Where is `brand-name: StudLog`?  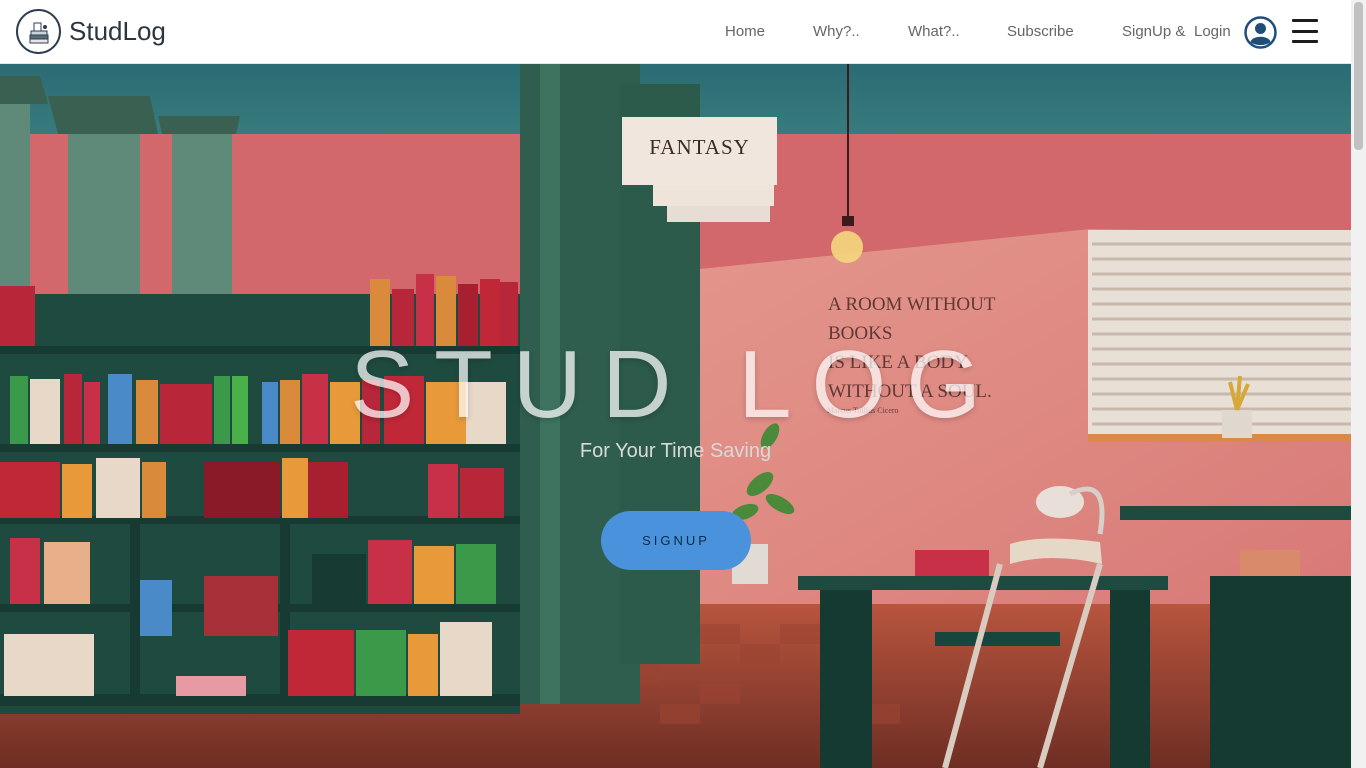 brand-name: StudLog is located at coordinates (117, 31).